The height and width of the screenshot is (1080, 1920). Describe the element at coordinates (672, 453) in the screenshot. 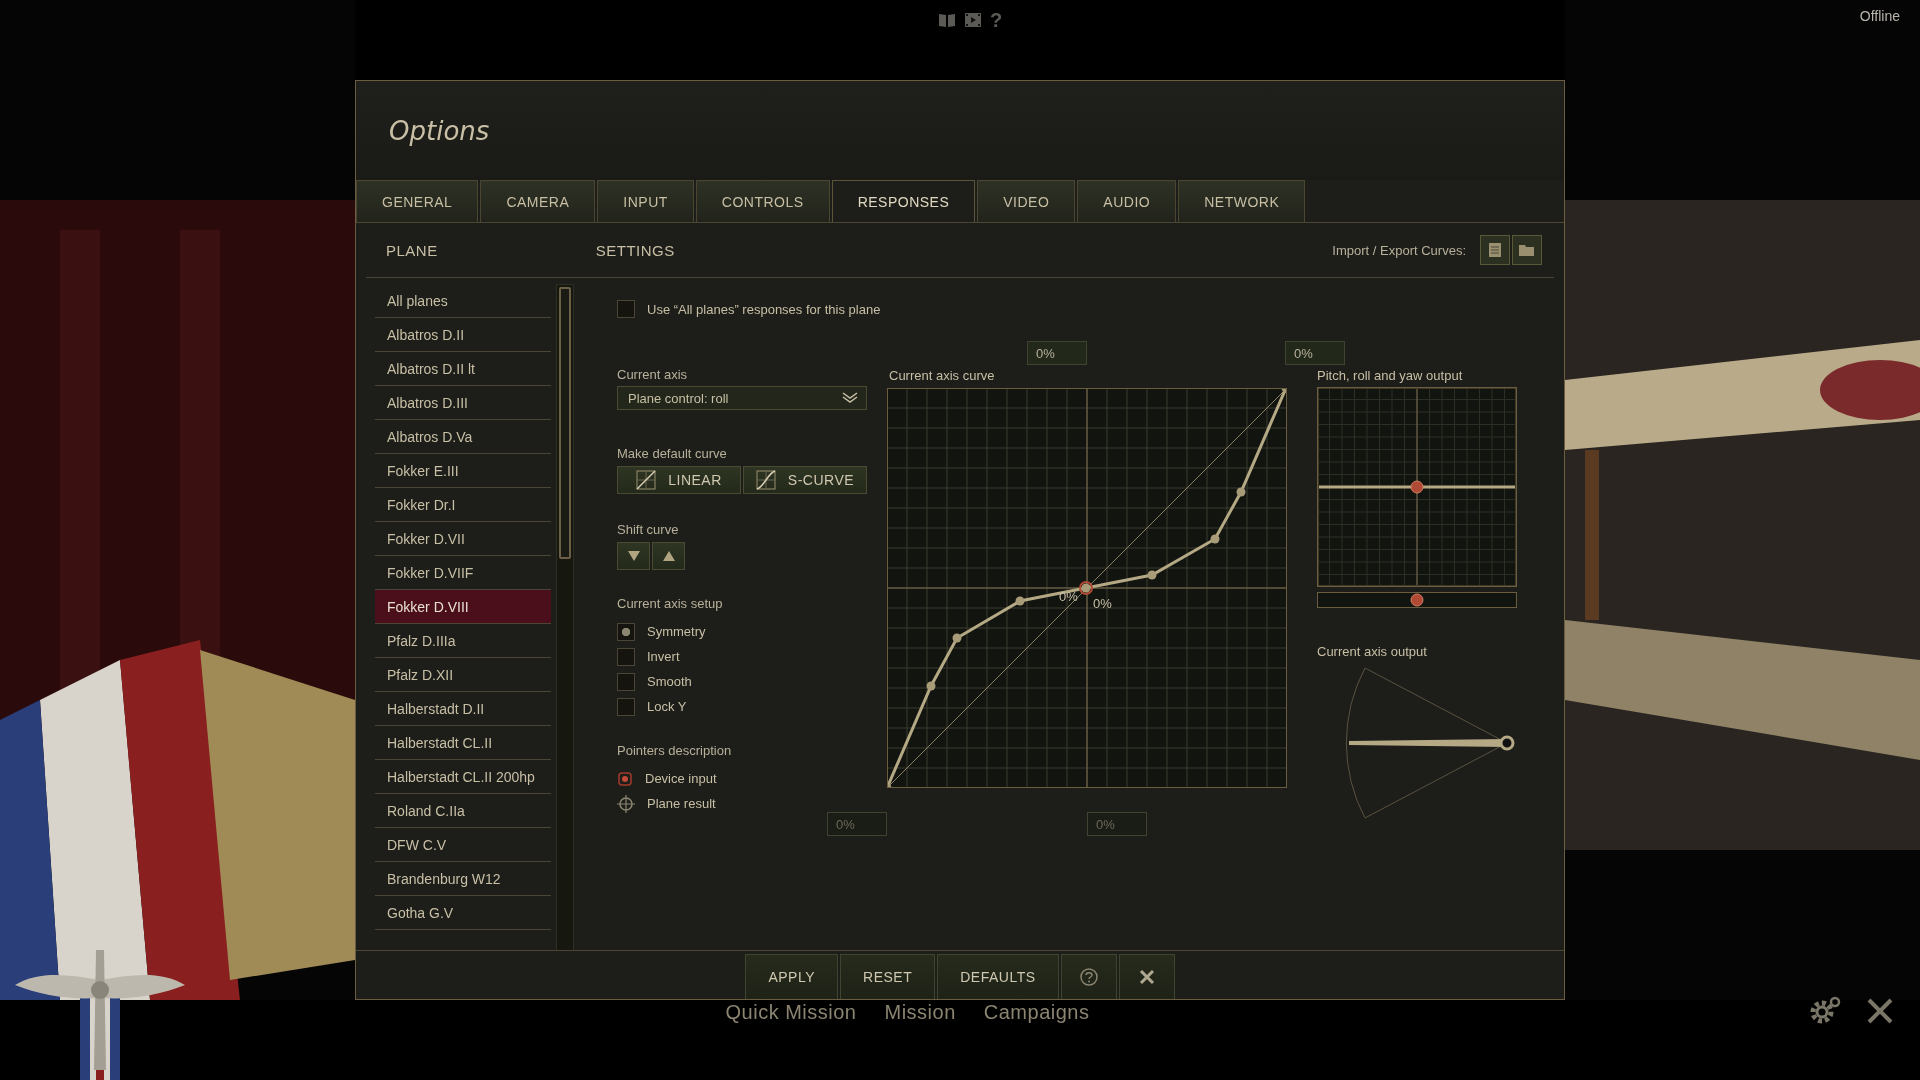

I see `field-label: Make default curve` at that location.